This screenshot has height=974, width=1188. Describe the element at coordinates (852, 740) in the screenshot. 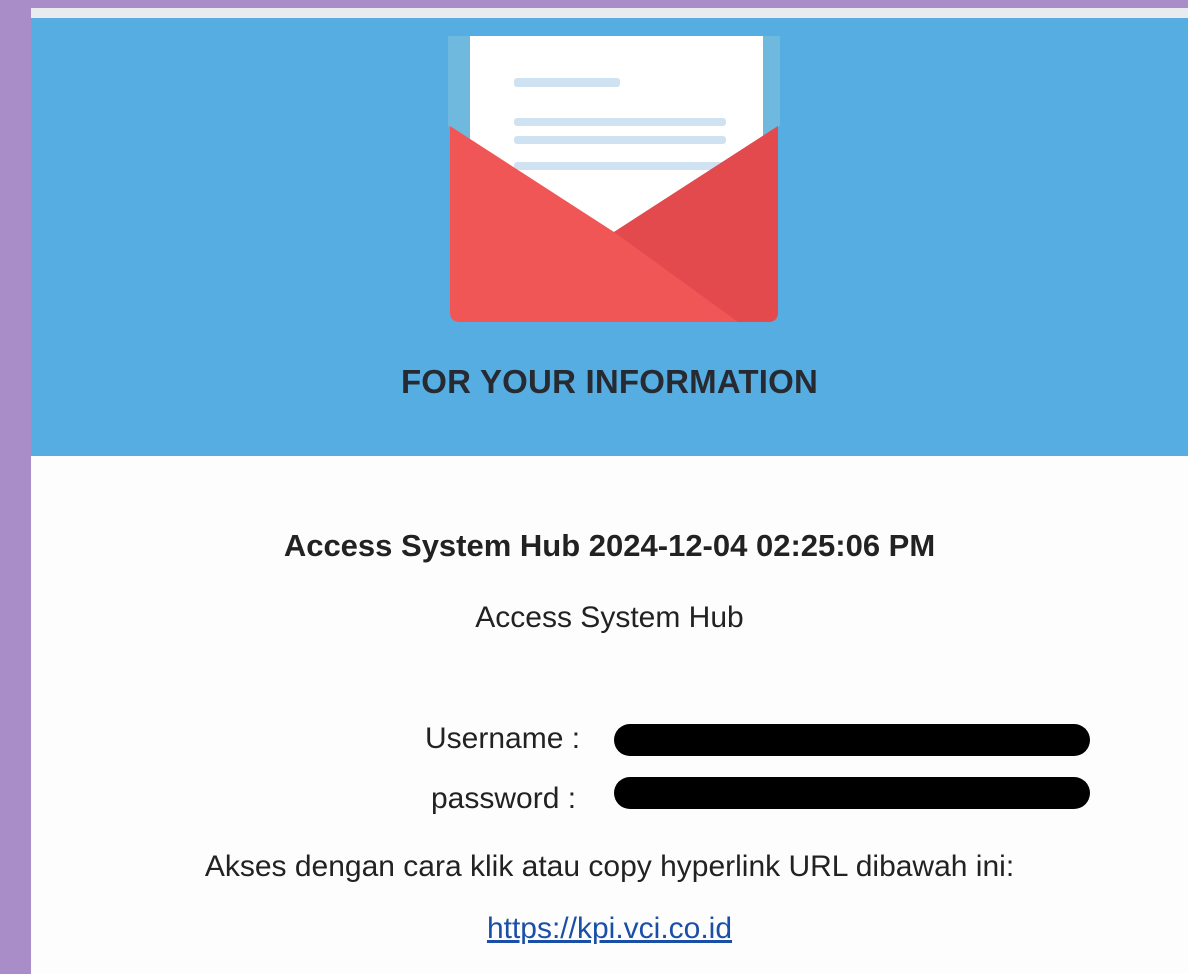

I see `username-redaction` at that location.